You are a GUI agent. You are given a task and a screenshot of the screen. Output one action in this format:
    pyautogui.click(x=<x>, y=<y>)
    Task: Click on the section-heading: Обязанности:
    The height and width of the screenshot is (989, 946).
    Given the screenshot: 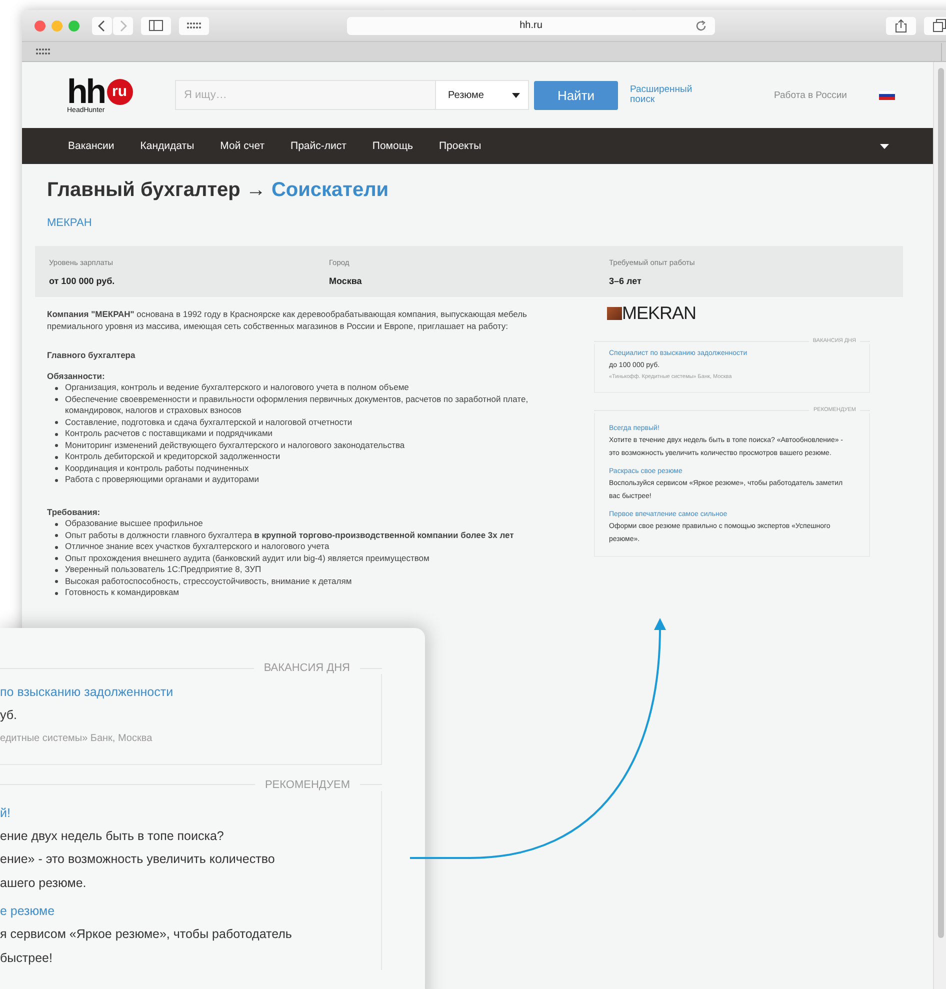 What is the action you would take?
    pyautogui.click(x=76, y=376)
    